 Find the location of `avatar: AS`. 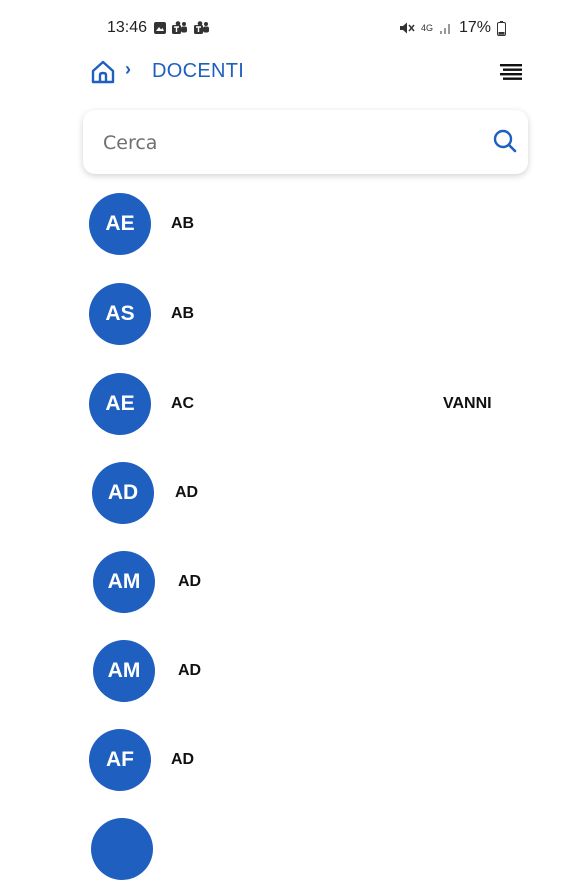

avatar: AS is located at coordinates (120, 314).